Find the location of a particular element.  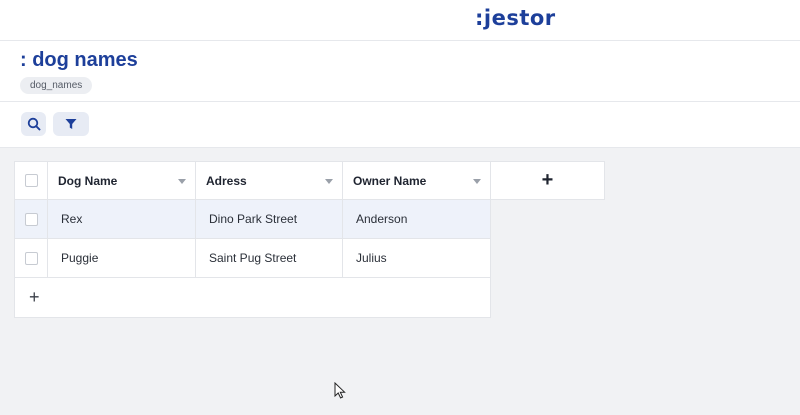

search-button is located at coordinates (33, 124).